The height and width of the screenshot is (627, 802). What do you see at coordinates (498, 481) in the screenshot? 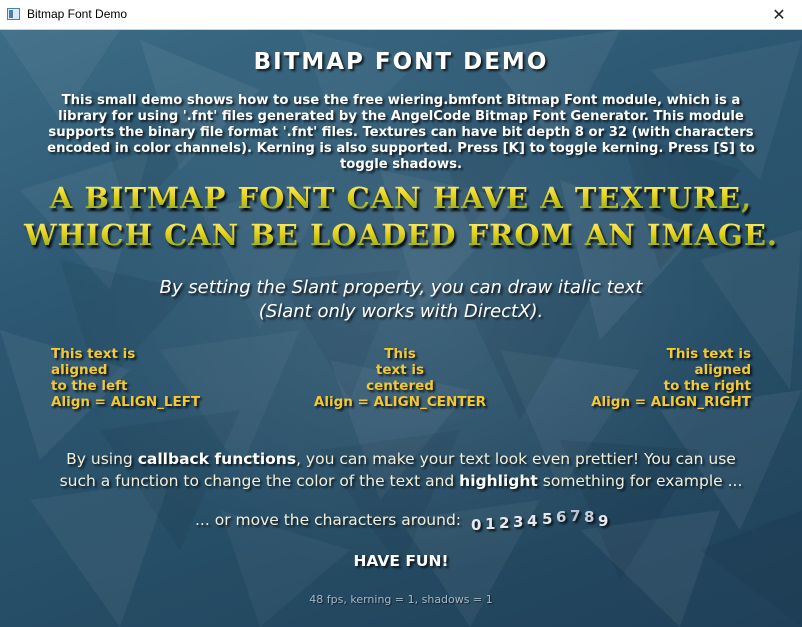
I see `highlight-word: highlight` at bounding box center [498, 481].